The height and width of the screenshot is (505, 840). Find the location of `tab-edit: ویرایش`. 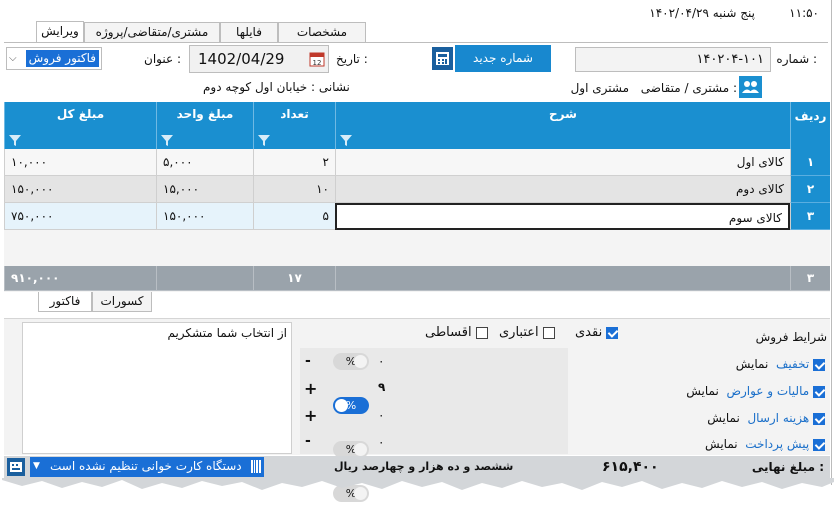

tab-edit: ویرایش is located at coordinates (60, 32).